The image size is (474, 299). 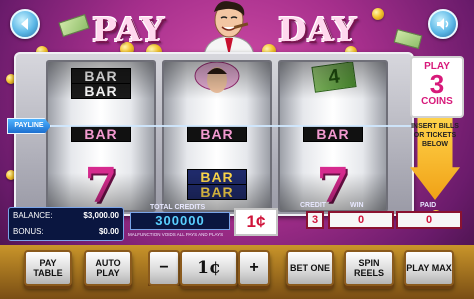 I want to click on coin-decoration, so click(x=378, y=14).